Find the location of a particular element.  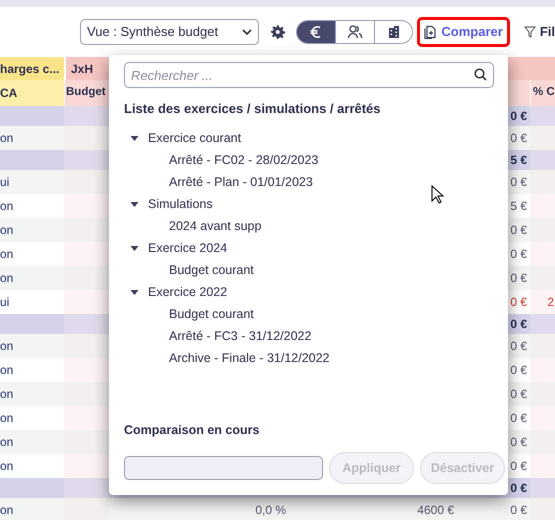

current-comparison-title: Comparaison en cours is located at coordinates (192, 431).